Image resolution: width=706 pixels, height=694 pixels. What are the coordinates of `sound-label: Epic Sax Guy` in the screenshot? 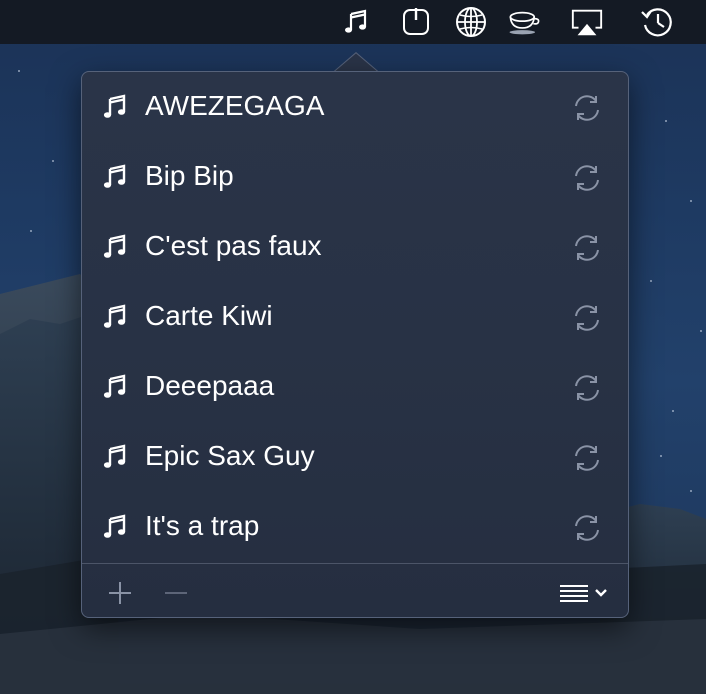 It's located at (230, 455).